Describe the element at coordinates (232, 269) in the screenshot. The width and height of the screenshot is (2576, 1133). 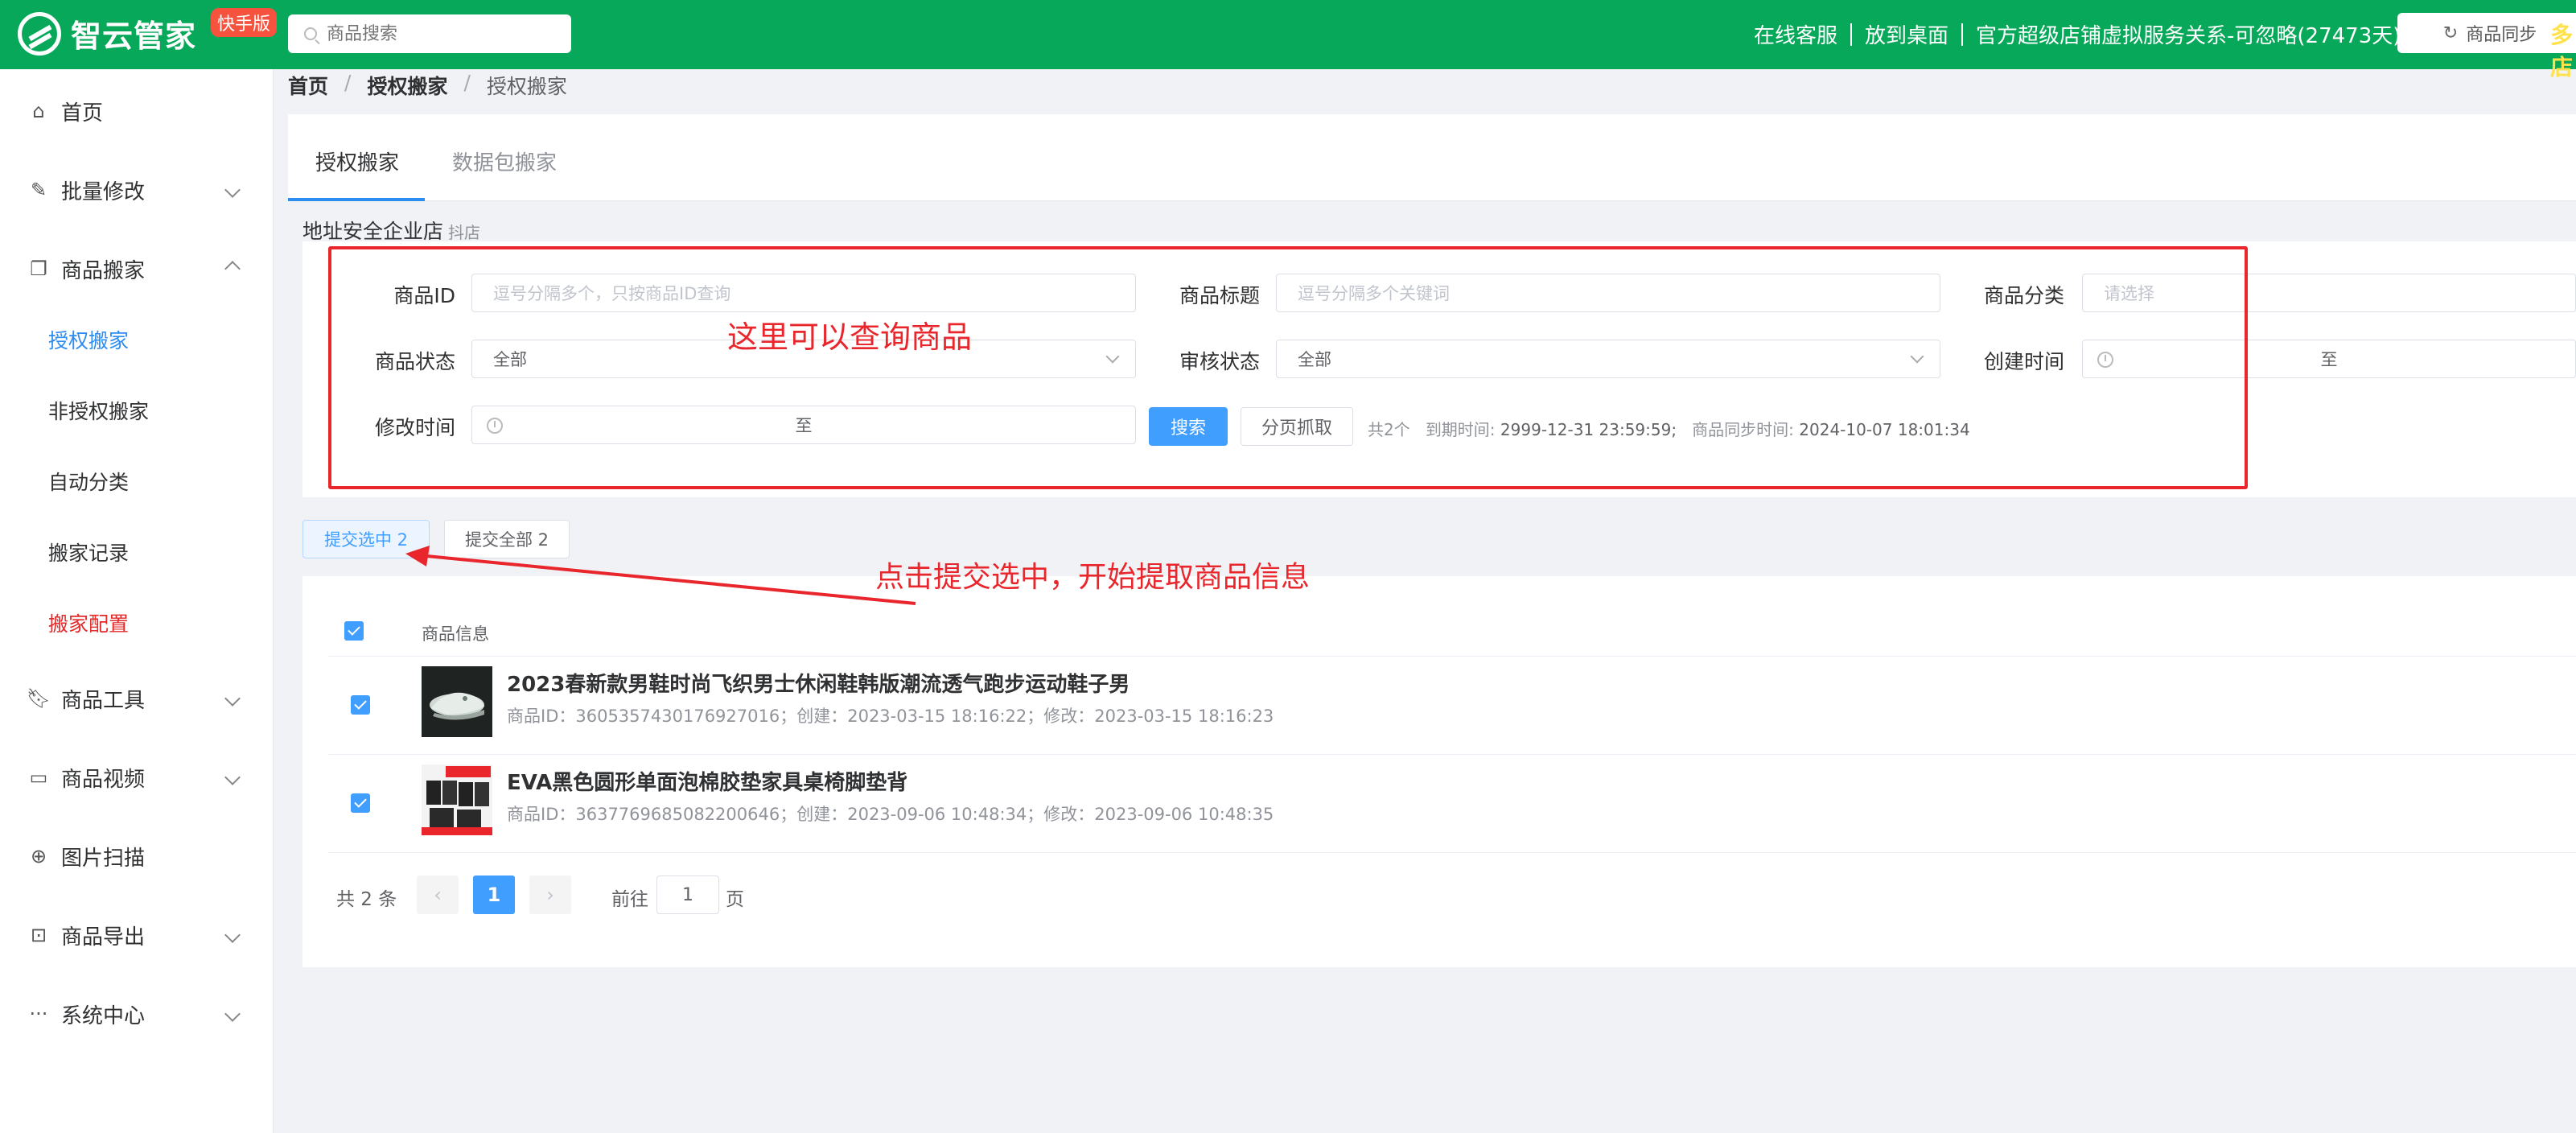
I see `chevron-up-icon` at that location.